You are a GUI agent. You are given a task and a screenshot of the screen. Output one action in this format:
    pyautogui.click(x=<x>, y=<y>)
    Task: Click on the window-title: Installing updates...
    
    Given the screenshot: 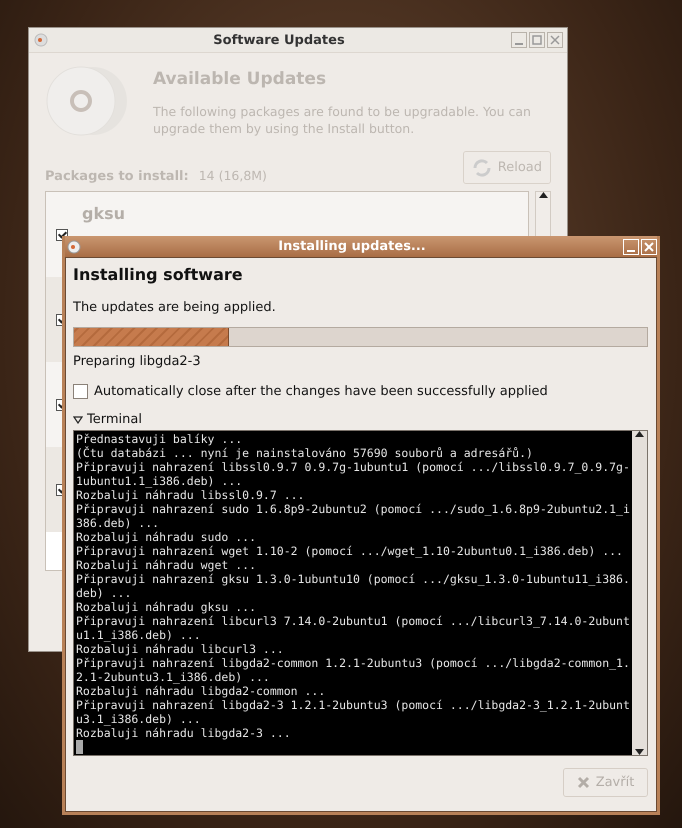 What is the action you would take?
    pyautogui.click(x=352, y=246)
    